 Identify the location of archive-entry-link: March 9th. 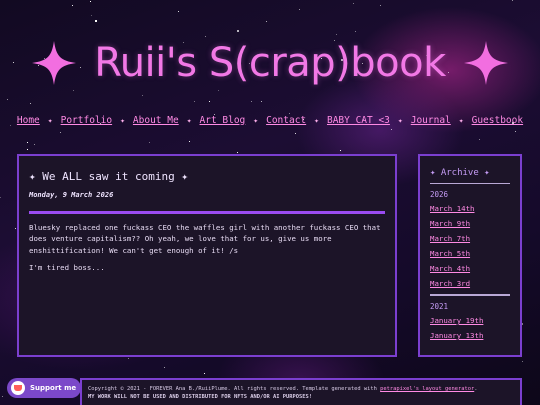
(470, 223).